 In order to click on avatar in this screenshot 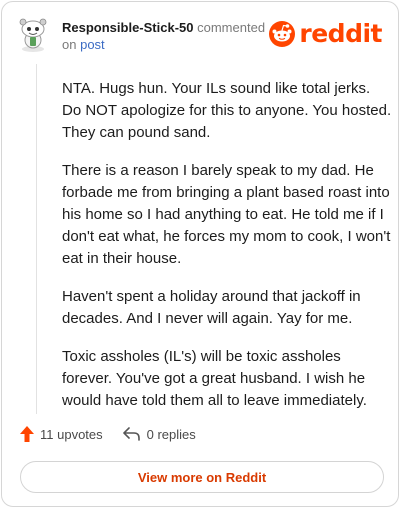, I will do `click(33, 34)`.